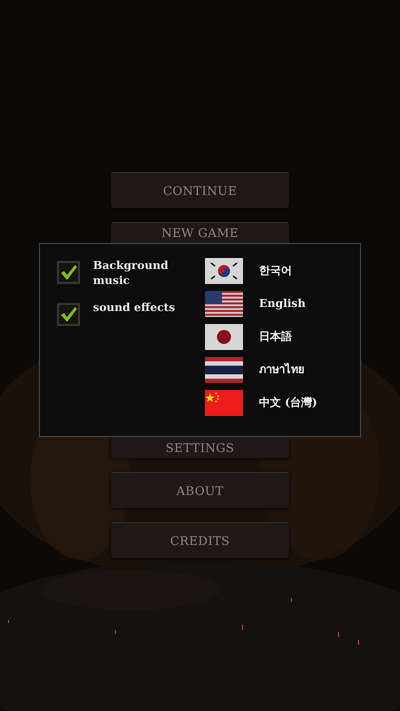 Image resolution: width=400 pixels, height=711 pixels. Describe the element at coordinates (281, 370) in the screenshot. I see `language-option: ภาษาไทย` at that location.